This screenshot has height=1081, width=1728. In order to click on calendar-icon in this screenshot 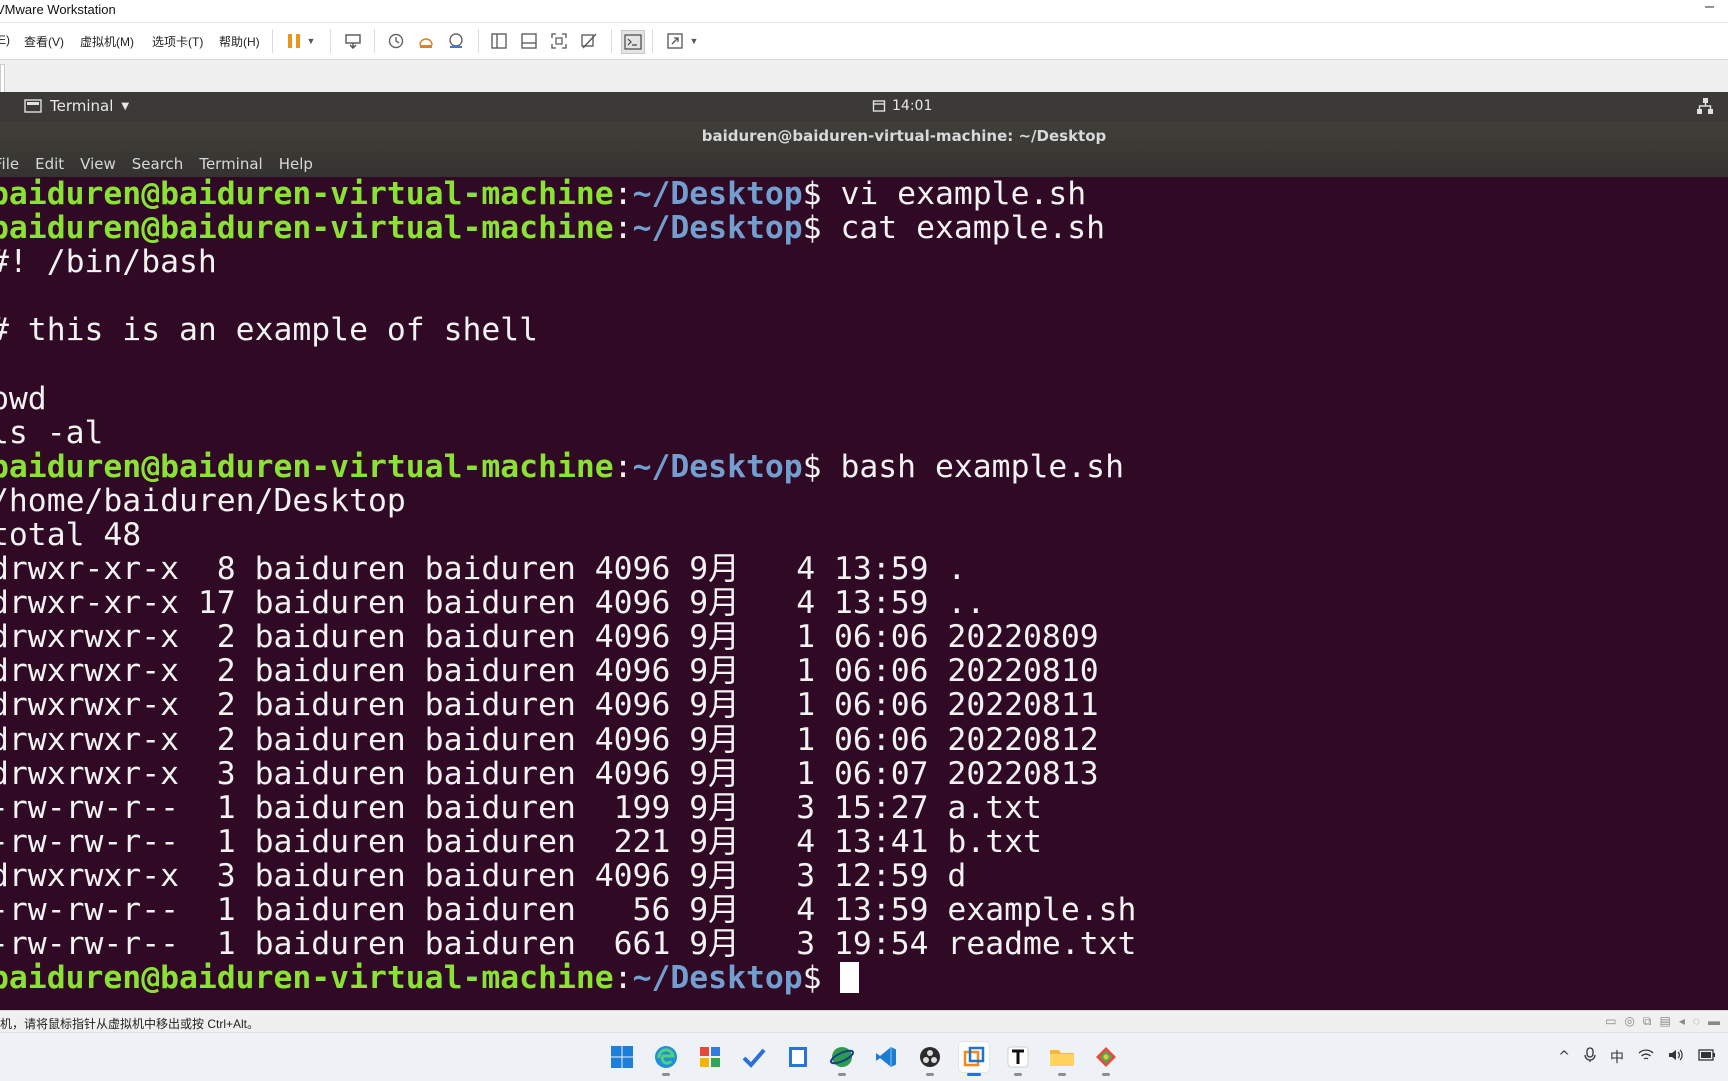, I will do `click(879, 106)`.